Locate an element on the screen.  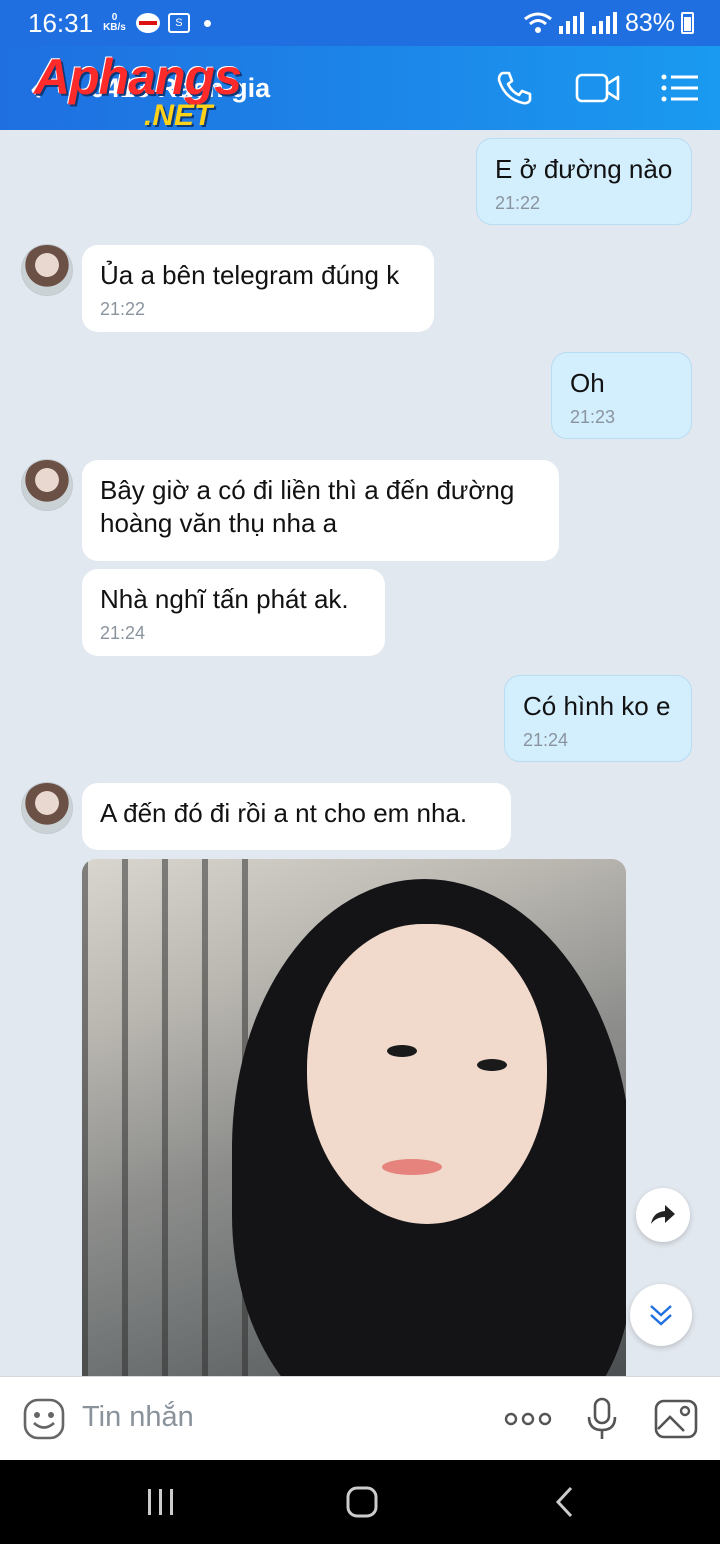
message-bubble-outgoing: Có hình ko e 21:24 is located at coordinates (598, 718).